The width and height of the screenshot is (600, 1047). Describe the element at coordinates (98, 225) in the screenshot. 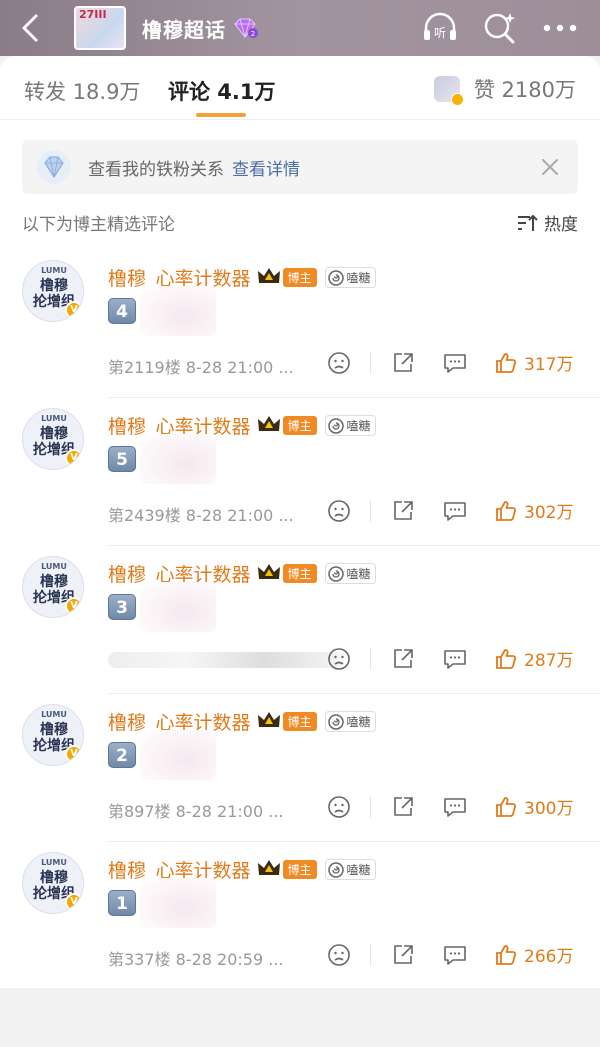

I see `selected-comments-hint: 以下为博主精选评论` at that location.